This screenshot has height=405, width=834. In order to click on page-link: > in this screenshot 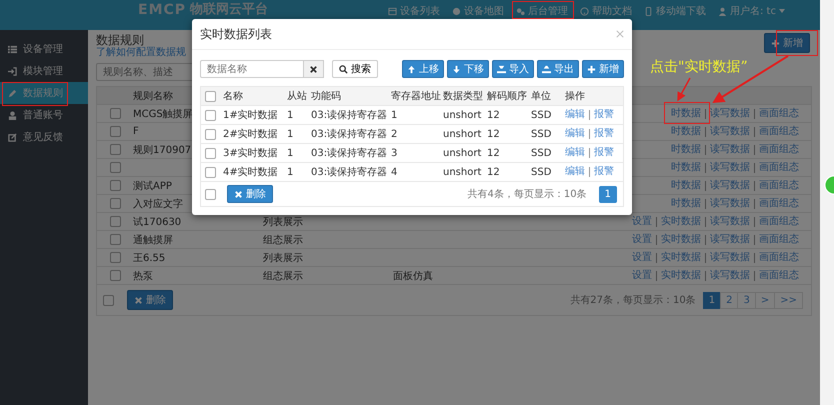, I will do `click(765, 300)`.